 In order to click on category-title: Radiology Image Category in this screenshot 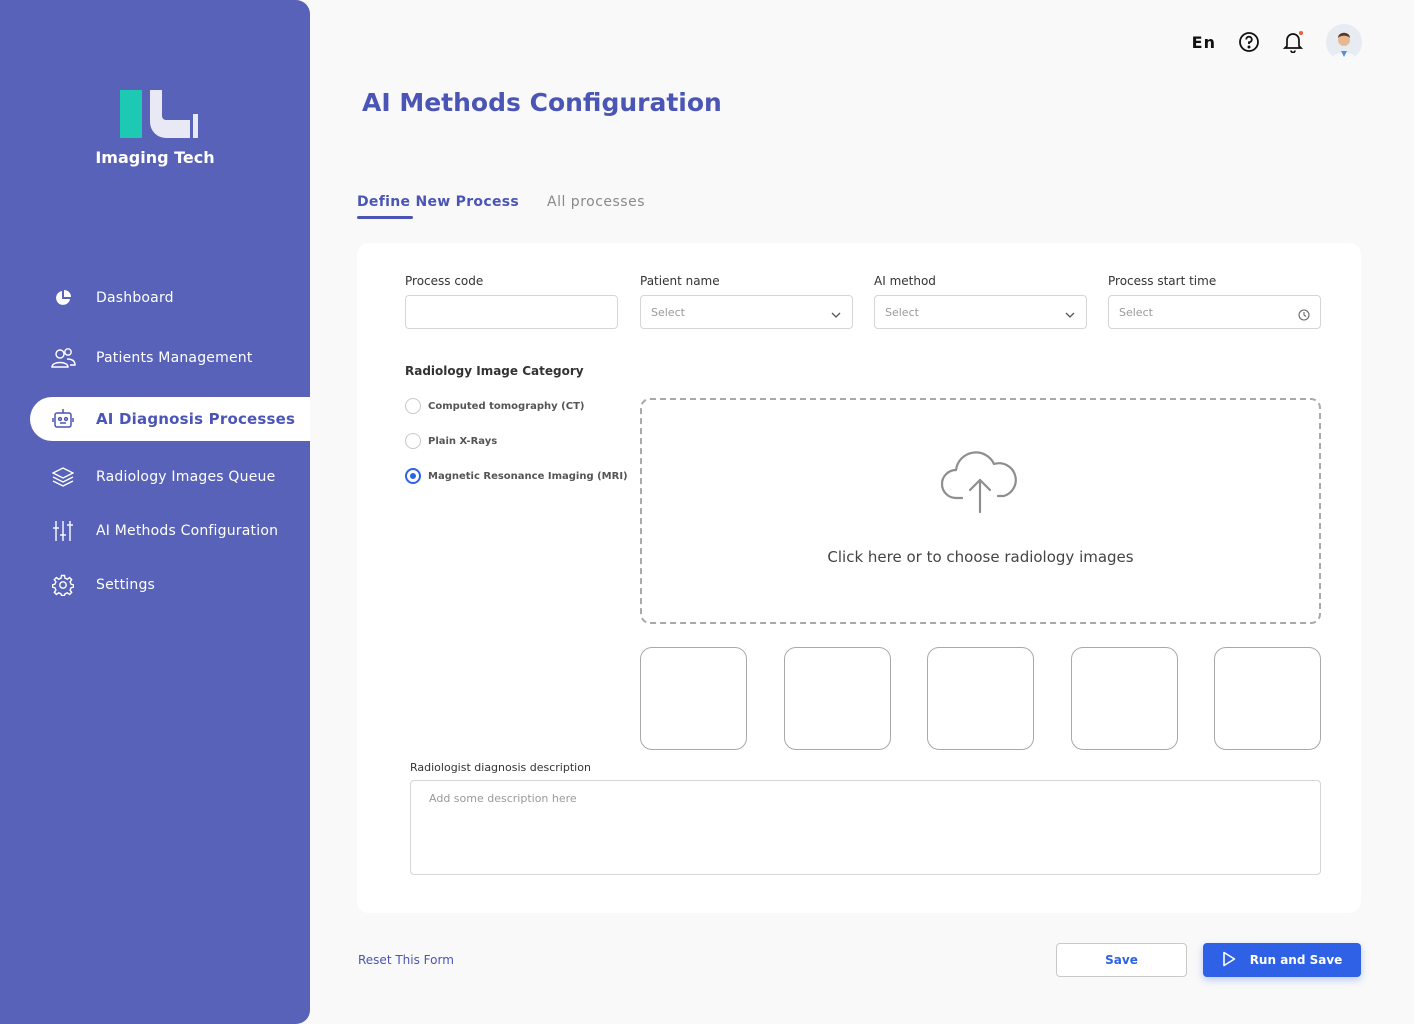, I will do `click(494, 371)`.